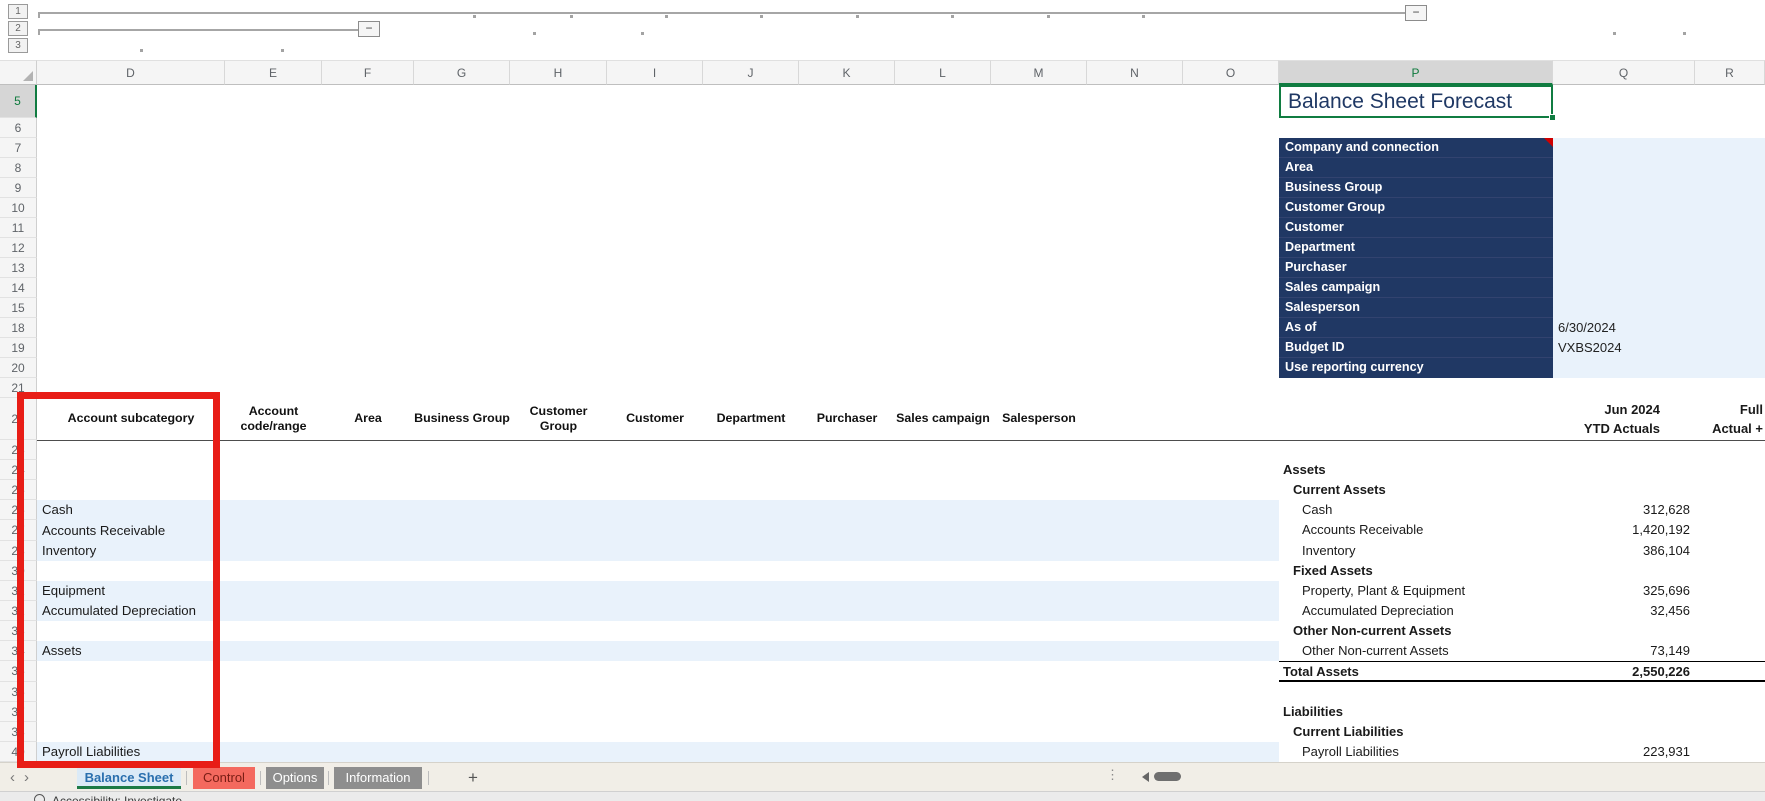  What do you see at coordinates (1416, 228) in the screenshot?
I see `filter-row-customer: Customer` at bounding box center [1416, 228].